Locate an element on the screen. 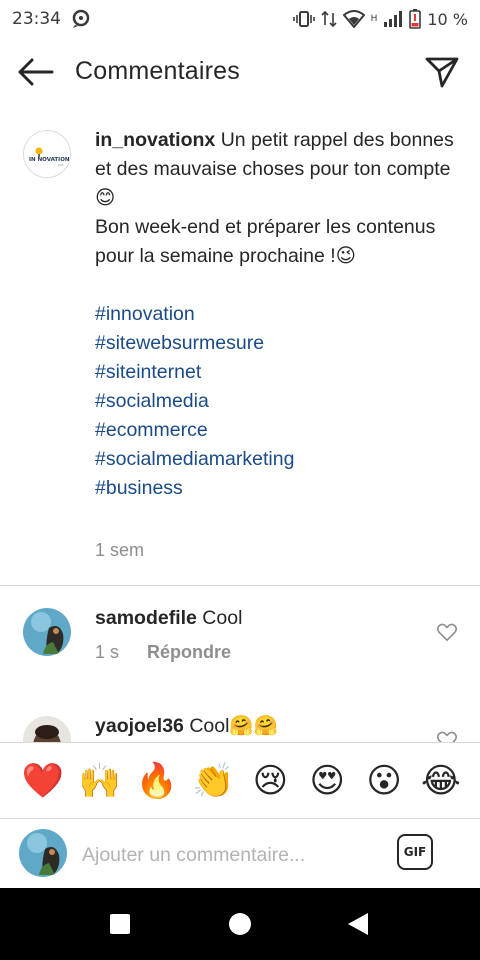  back-button is located at coordinates (36, 72).